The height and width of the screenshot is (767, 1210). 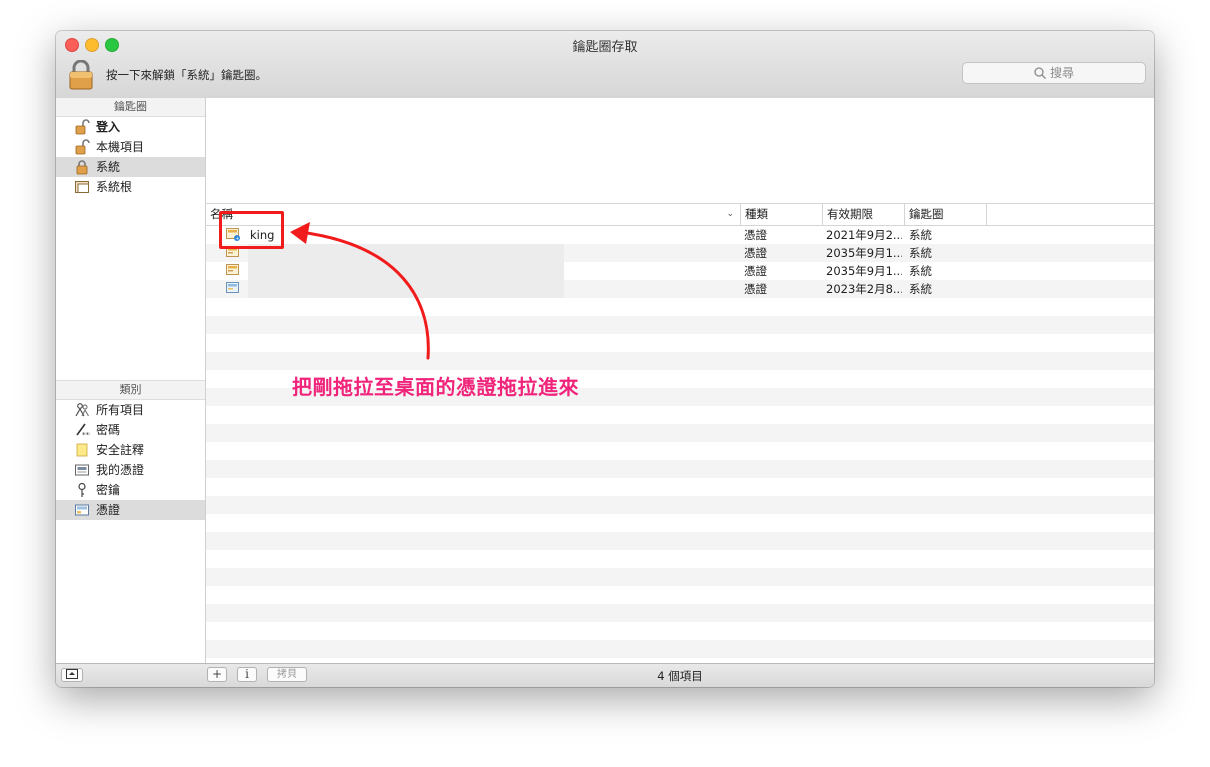 What do you see at coordinates (435, 387) in the screenshot?
I see `annotation-text: 把剛拖拉至桌面的憑證拖拉進來` at bounding box center [435, 387].